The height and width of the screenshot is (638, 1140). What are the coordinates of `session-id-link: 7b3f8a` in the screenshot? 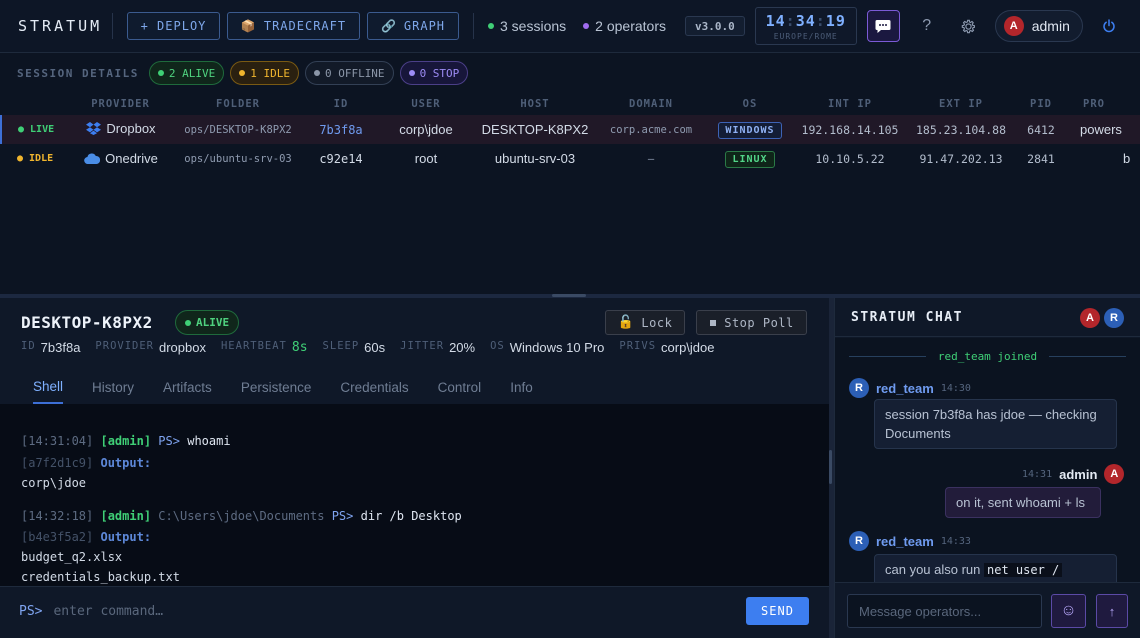 It's located at (341, 129).